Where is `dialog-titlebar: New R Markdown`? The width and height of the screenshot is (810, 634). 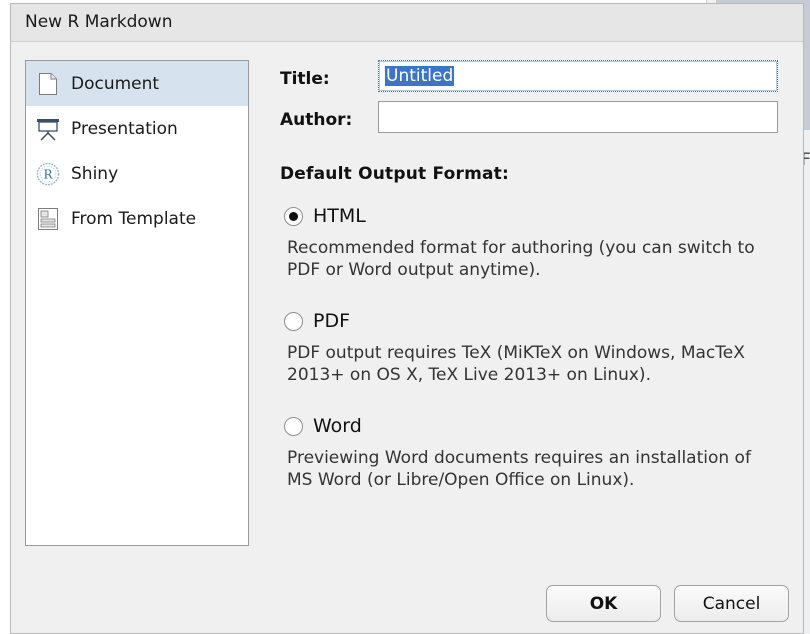
dialog-titlebar: New R Markdown is located at coordinates (407, 23).